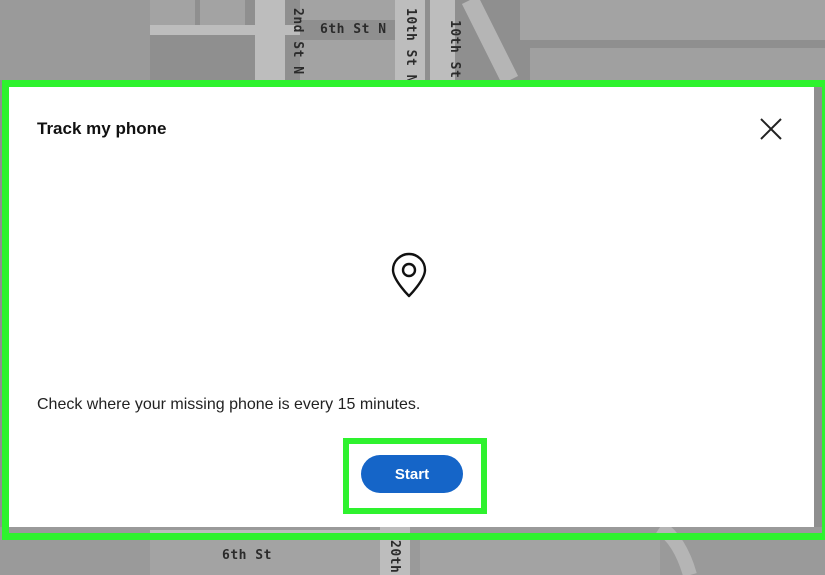 The image size is (825, 575). Describe the element at coordinates (297, 41) in the screenshot. I see `street-label-2nd-st-n: 2nd St N` at that location.